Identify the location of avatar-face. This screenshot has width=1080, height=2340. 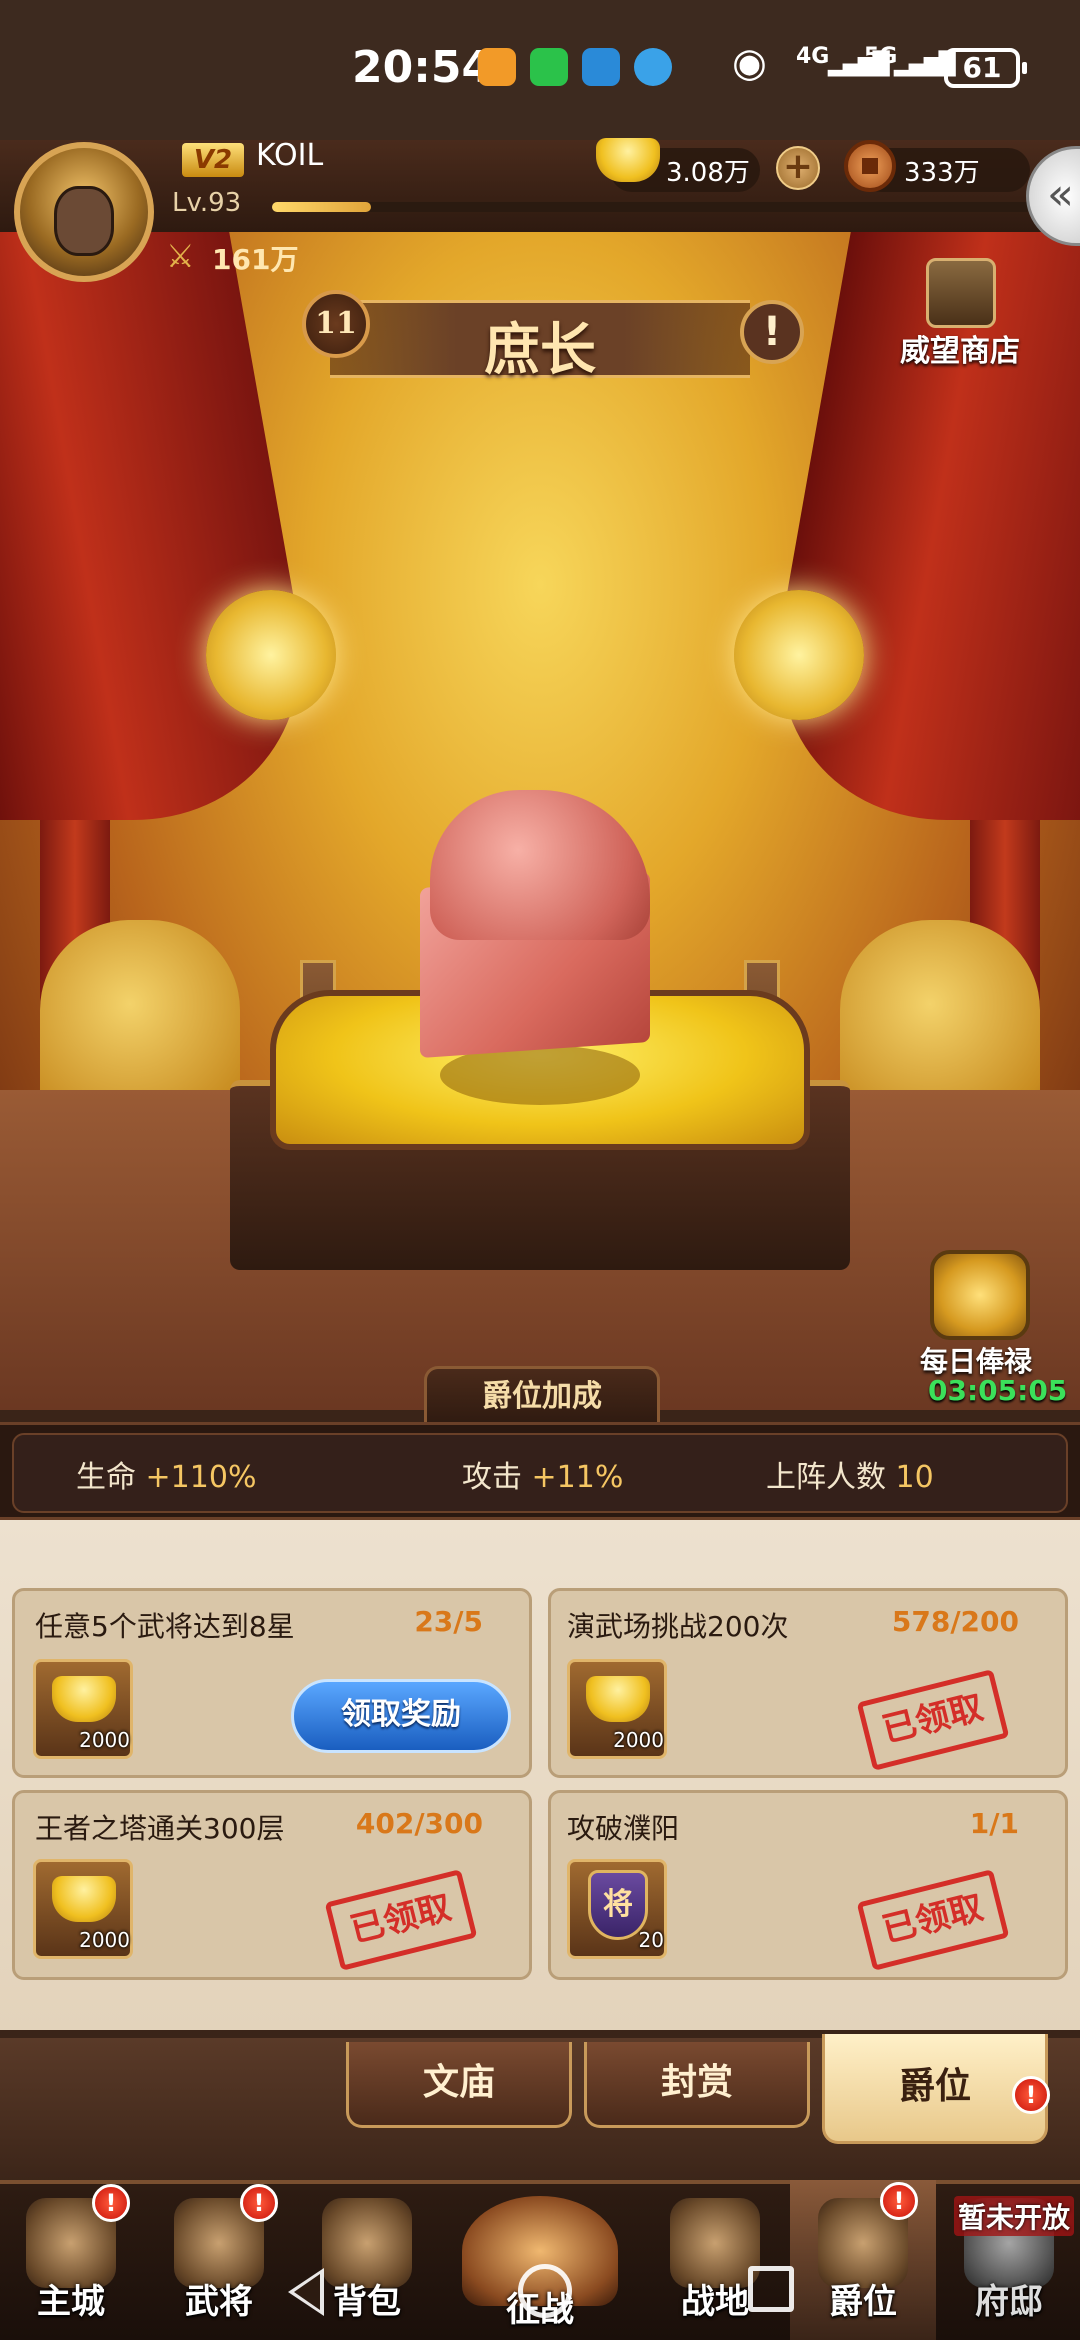
(84, 221).